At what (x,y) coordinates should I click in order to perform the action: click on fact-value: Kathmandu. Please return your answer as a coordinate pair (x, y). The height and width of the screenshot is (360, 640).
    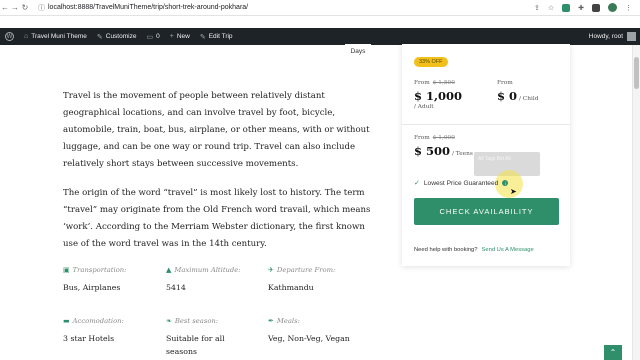
    Looking at the image, I should click on (291, 287).